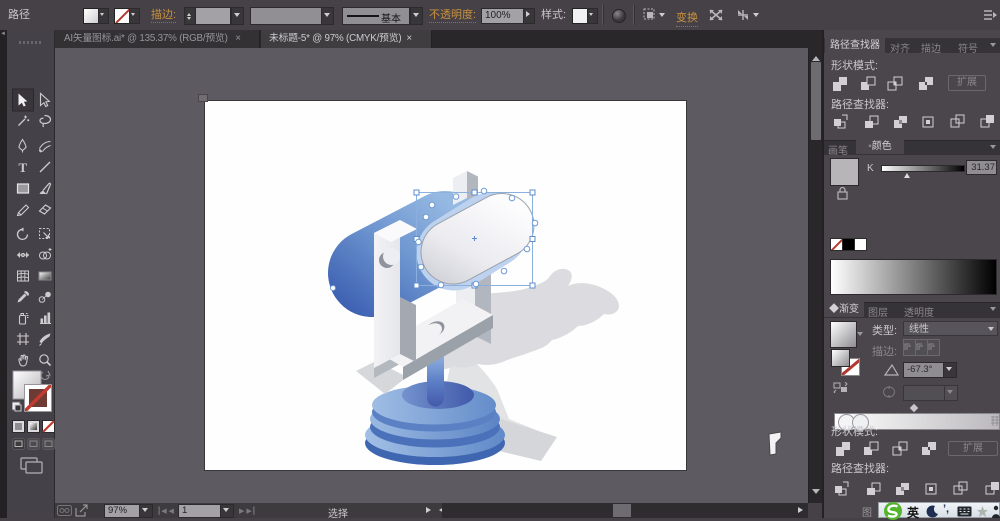 This screenshot has height=521, width=1000. What do you see at coordinates (23, 167) in the screenshot?
I see `svg-text: T` at bounding box center [23, 167].